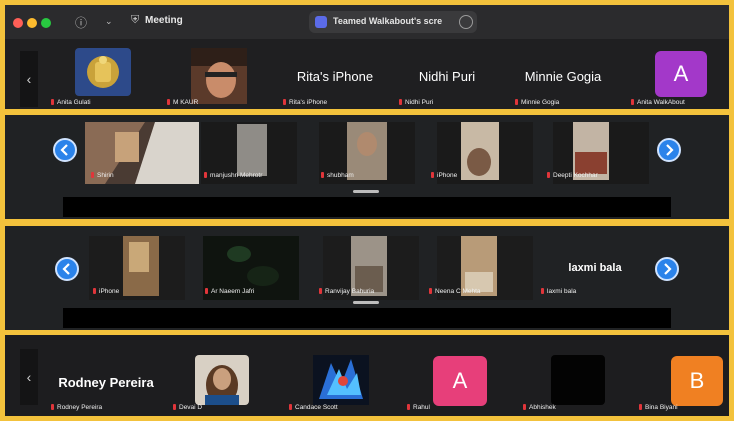 Image resolution: width=734 pixels, height=421 pixels. What do you see at coordinates (71, 102) in the screenshot?
I see `participant-name: Anita Gulati` at bounding box center [71, 102].